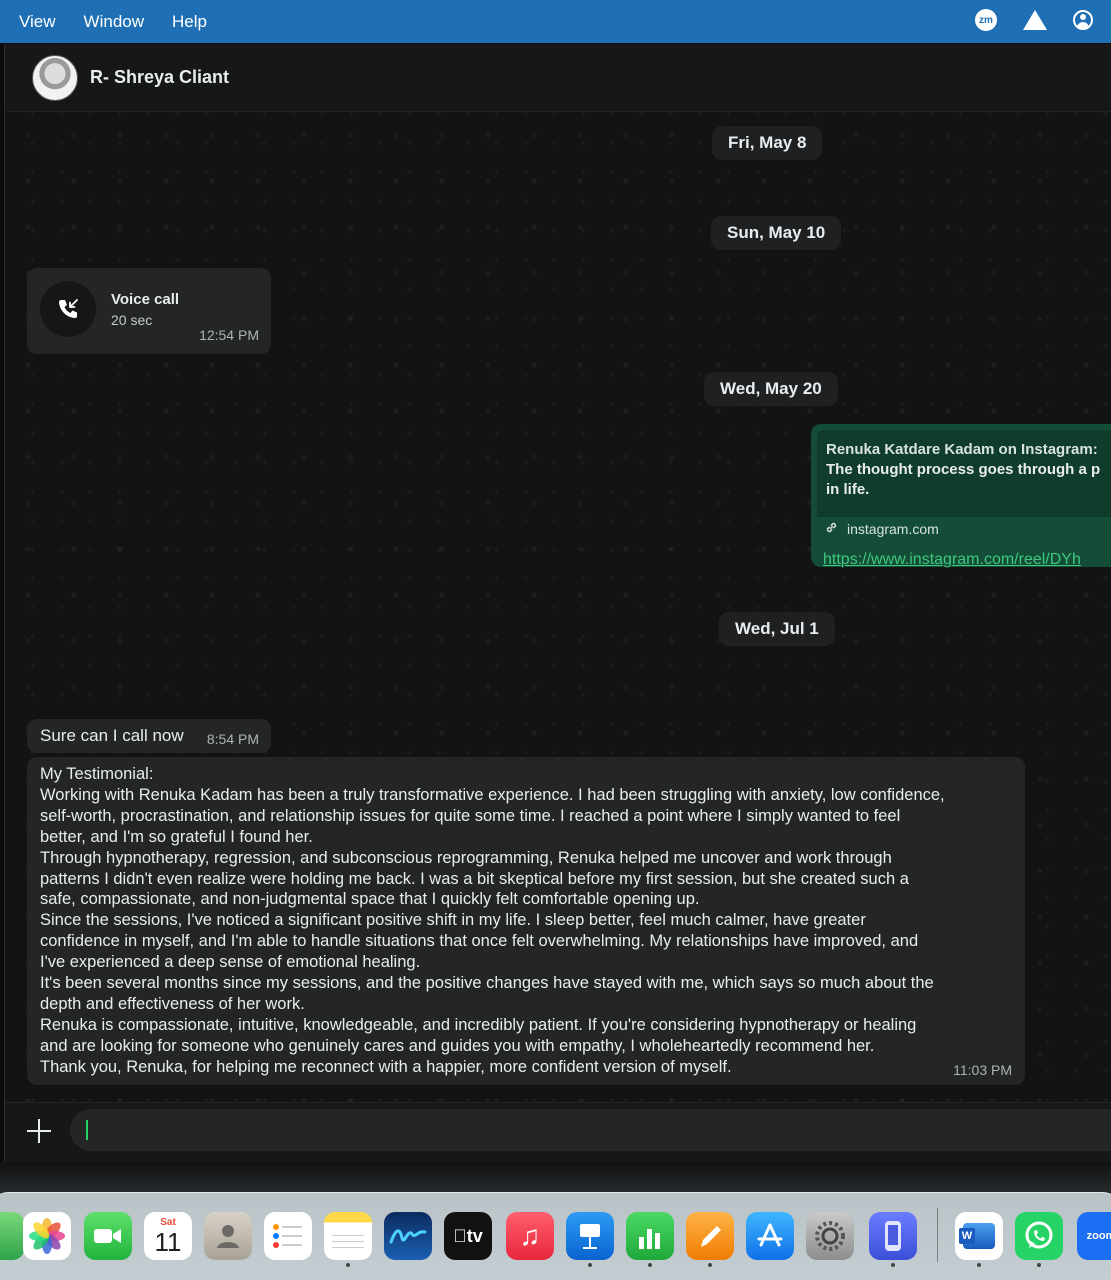 The image size is (1111, 1280). What do you see at coordinates (967, 1236) in the screenshot?
I see `word-label: W` at bounding box center [967, 1236].